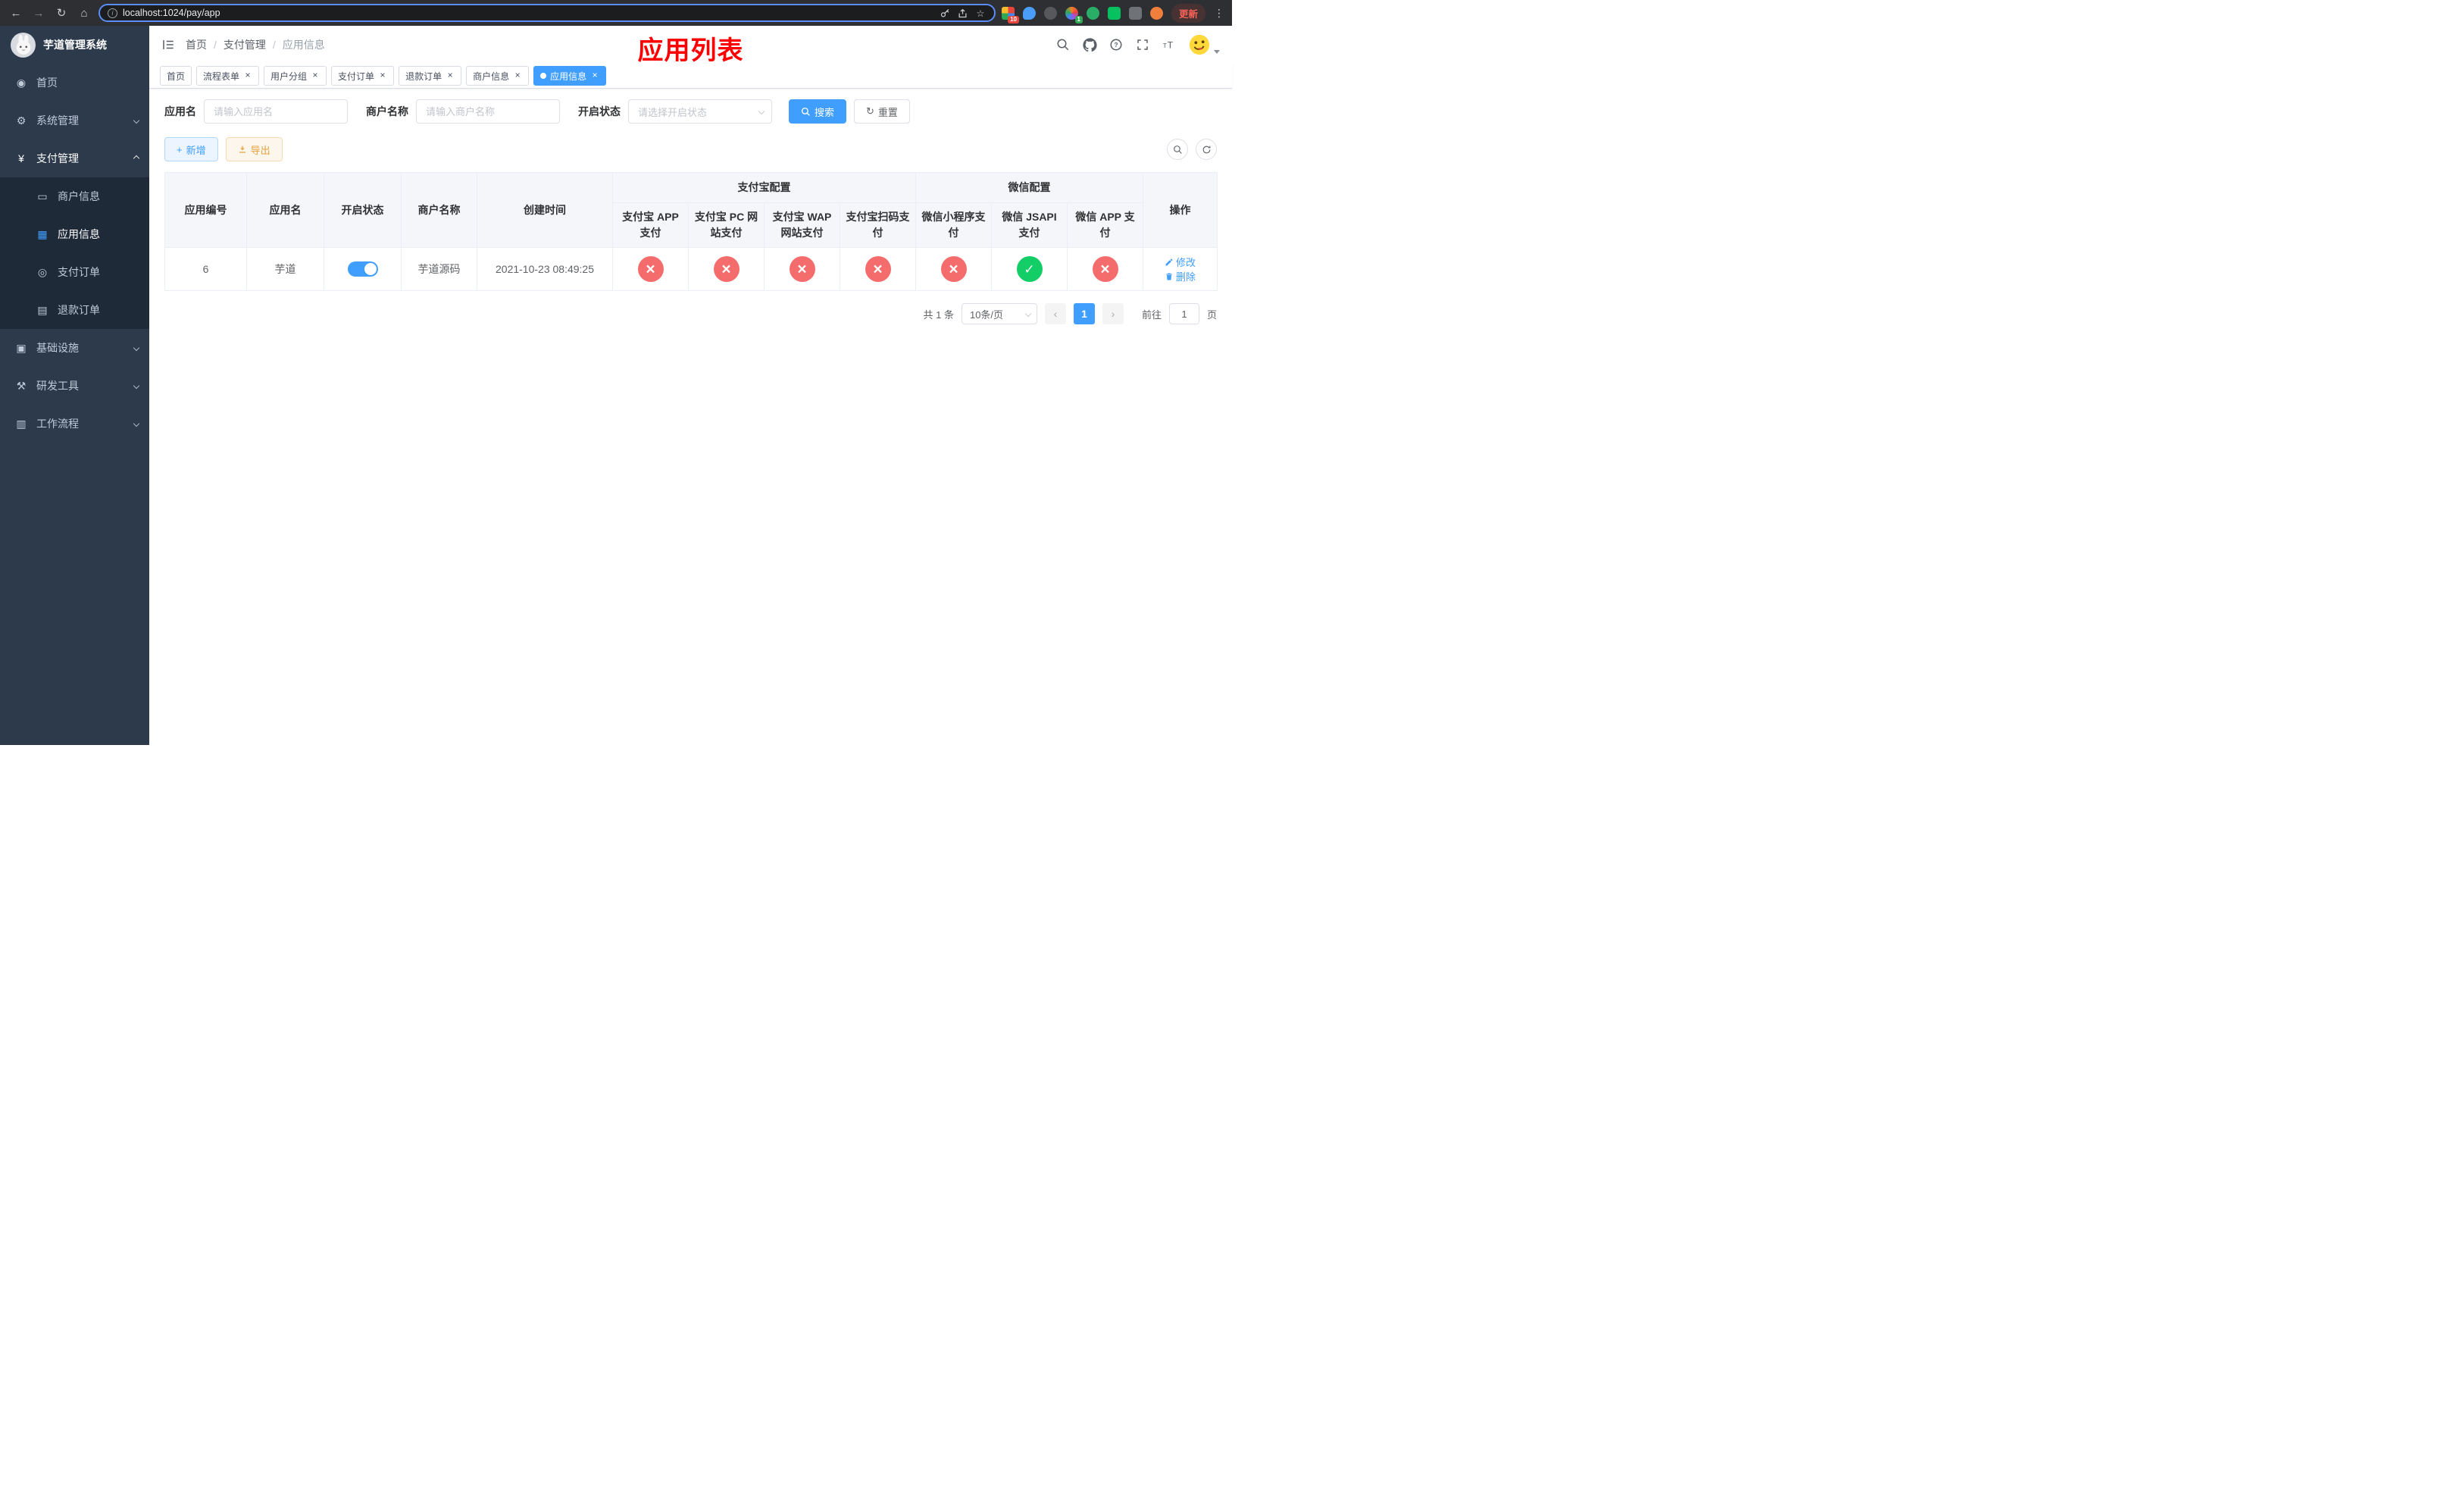 The width and height of the screenshot is (2464, 1490). Describe the element at coordinates (946, 13) in the screenshot. I see `password-key-icon` at that location.